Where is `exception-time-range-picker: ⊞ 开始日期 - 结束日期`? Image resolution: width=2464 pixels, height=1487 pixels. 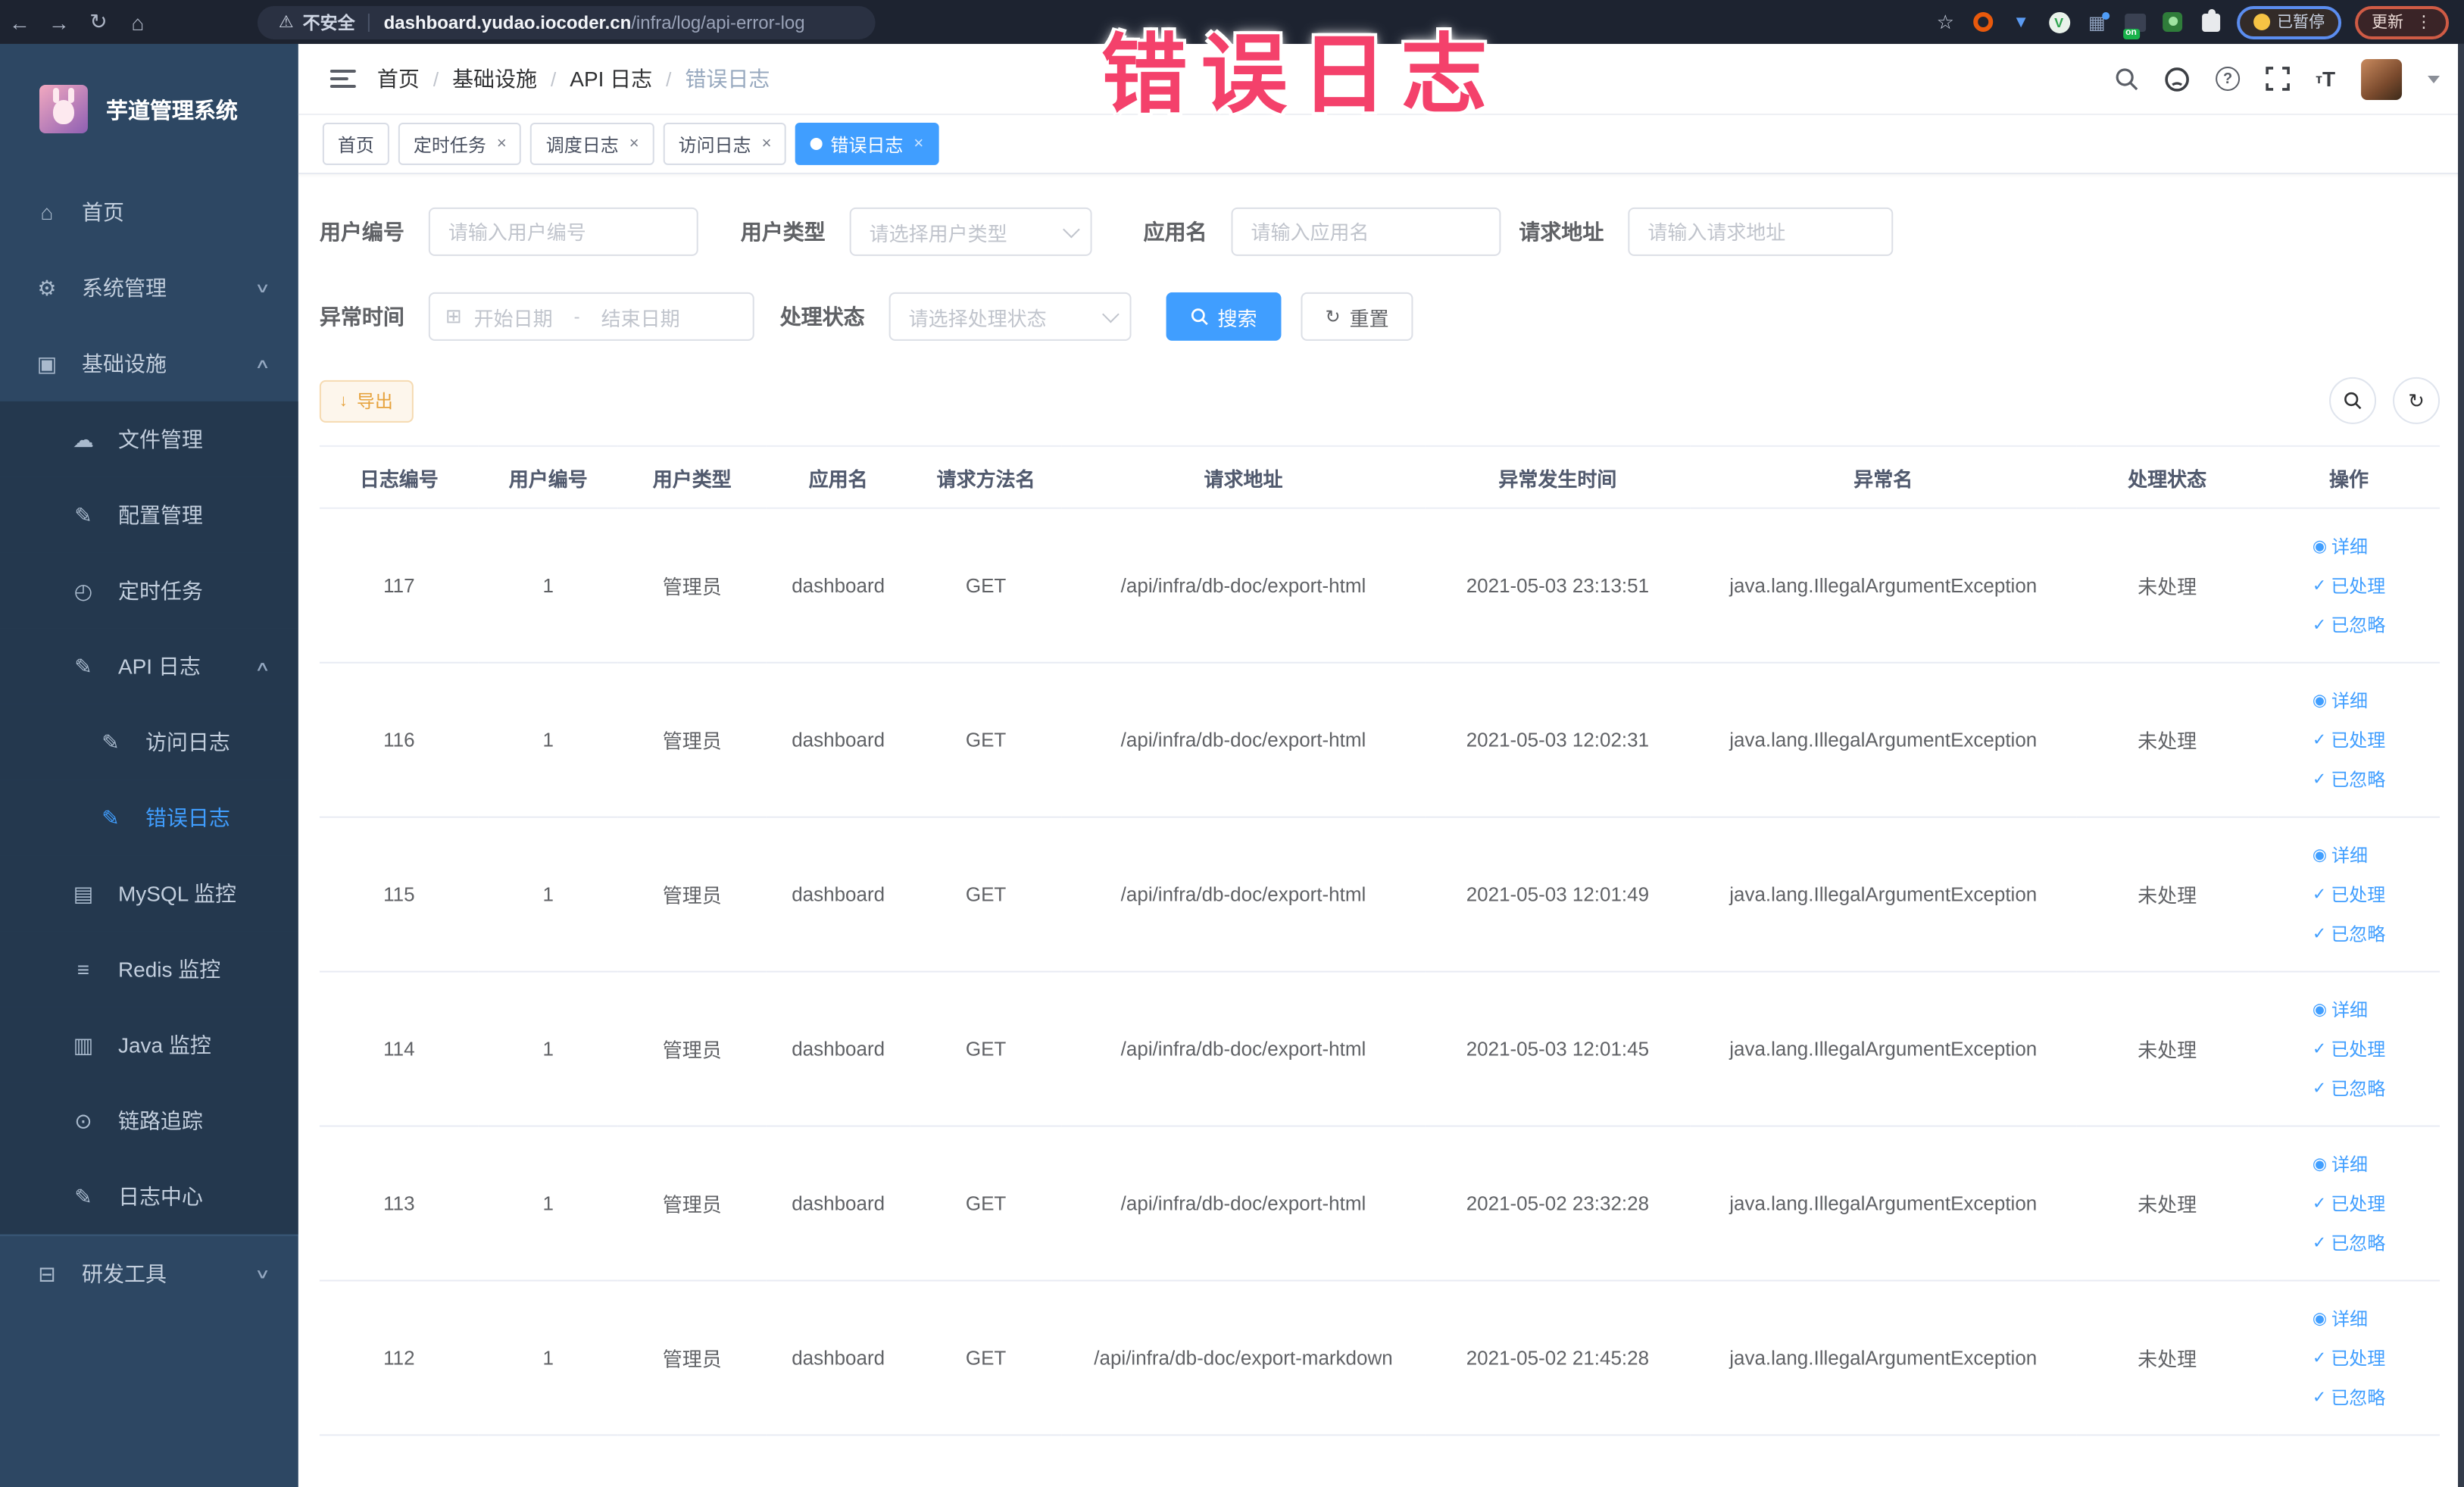
exception-time-range-picker: ⊞ 开始日期 - 结束日期 is located at coordinates (591, 316).